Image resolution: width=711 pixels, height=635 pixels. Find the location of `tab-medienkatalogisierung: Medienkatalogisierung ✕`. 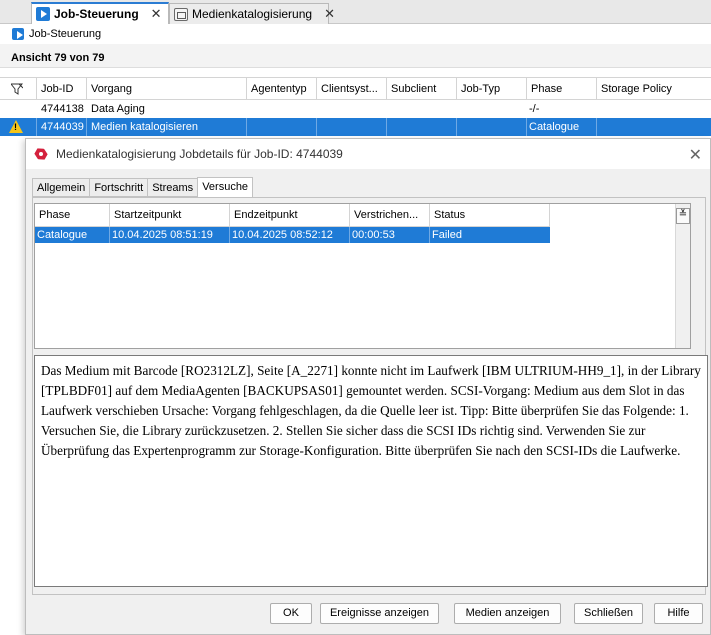

tab-medienkatalogisierung: Medienkatalogisierung ✕ is located at coordinates (252, 13).